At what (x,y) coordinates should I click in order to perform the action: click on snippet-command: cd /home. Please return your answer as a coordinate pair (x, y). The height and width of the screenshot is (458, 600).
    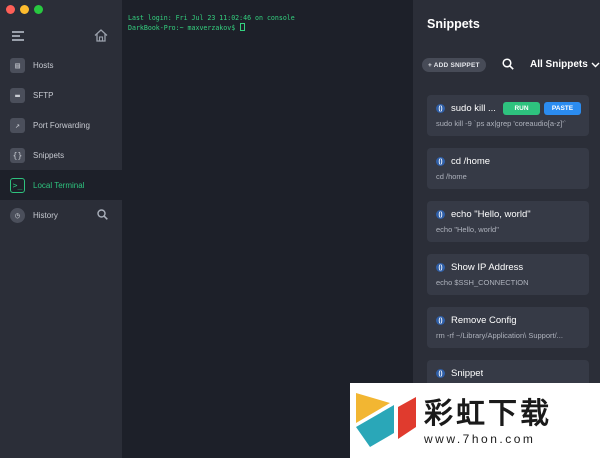
    Looking at the image, I should click on (451, 176).